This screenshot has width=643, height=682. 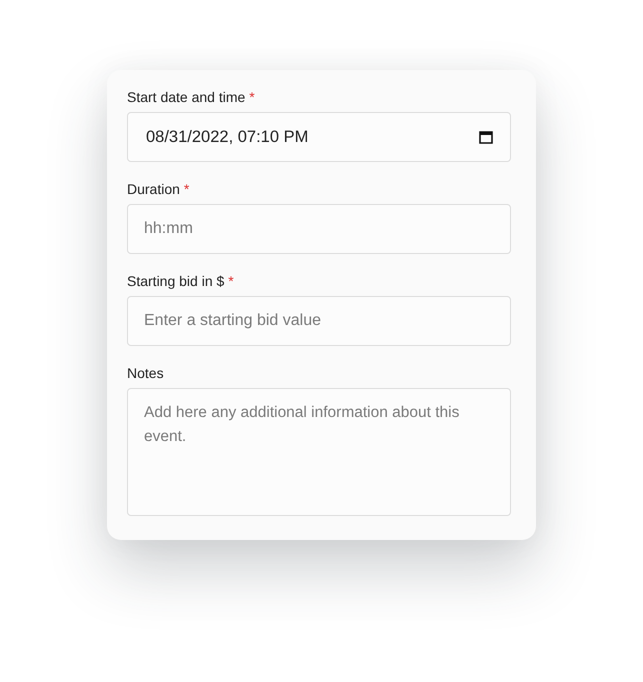 What do you see at coordinates (319, 229) in the screenshot?
I see `input-field: hh:mm` at bounding box center [319, 229].